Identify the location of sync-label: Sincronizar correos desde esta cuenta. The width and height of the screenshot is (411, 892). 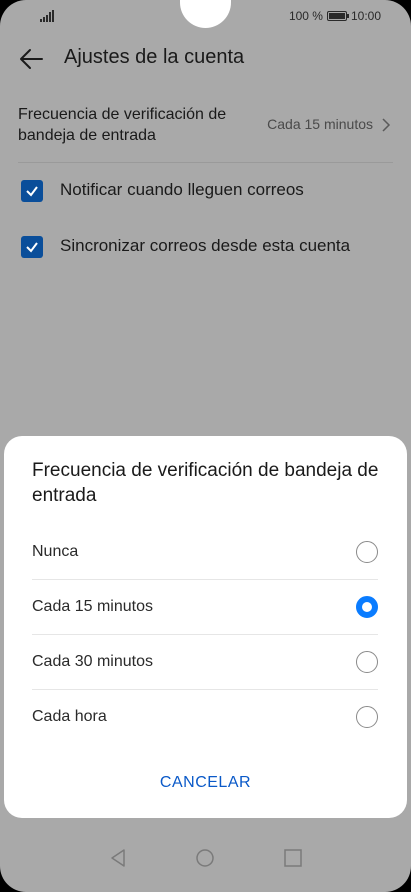
(205, 245).